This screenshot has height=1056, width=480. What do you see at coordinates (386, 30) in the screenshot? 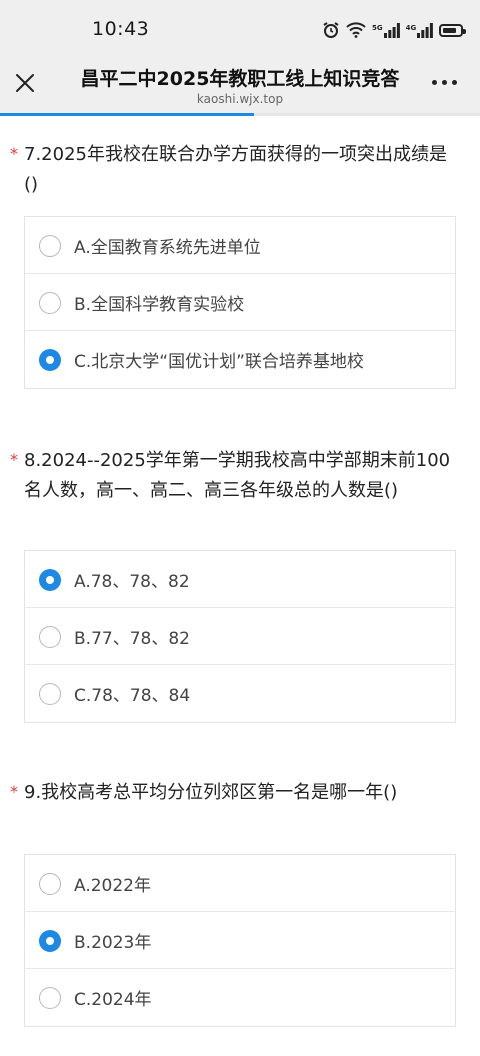
I see `signal-5g-icon: 5G` at bounding box center [386, 30].